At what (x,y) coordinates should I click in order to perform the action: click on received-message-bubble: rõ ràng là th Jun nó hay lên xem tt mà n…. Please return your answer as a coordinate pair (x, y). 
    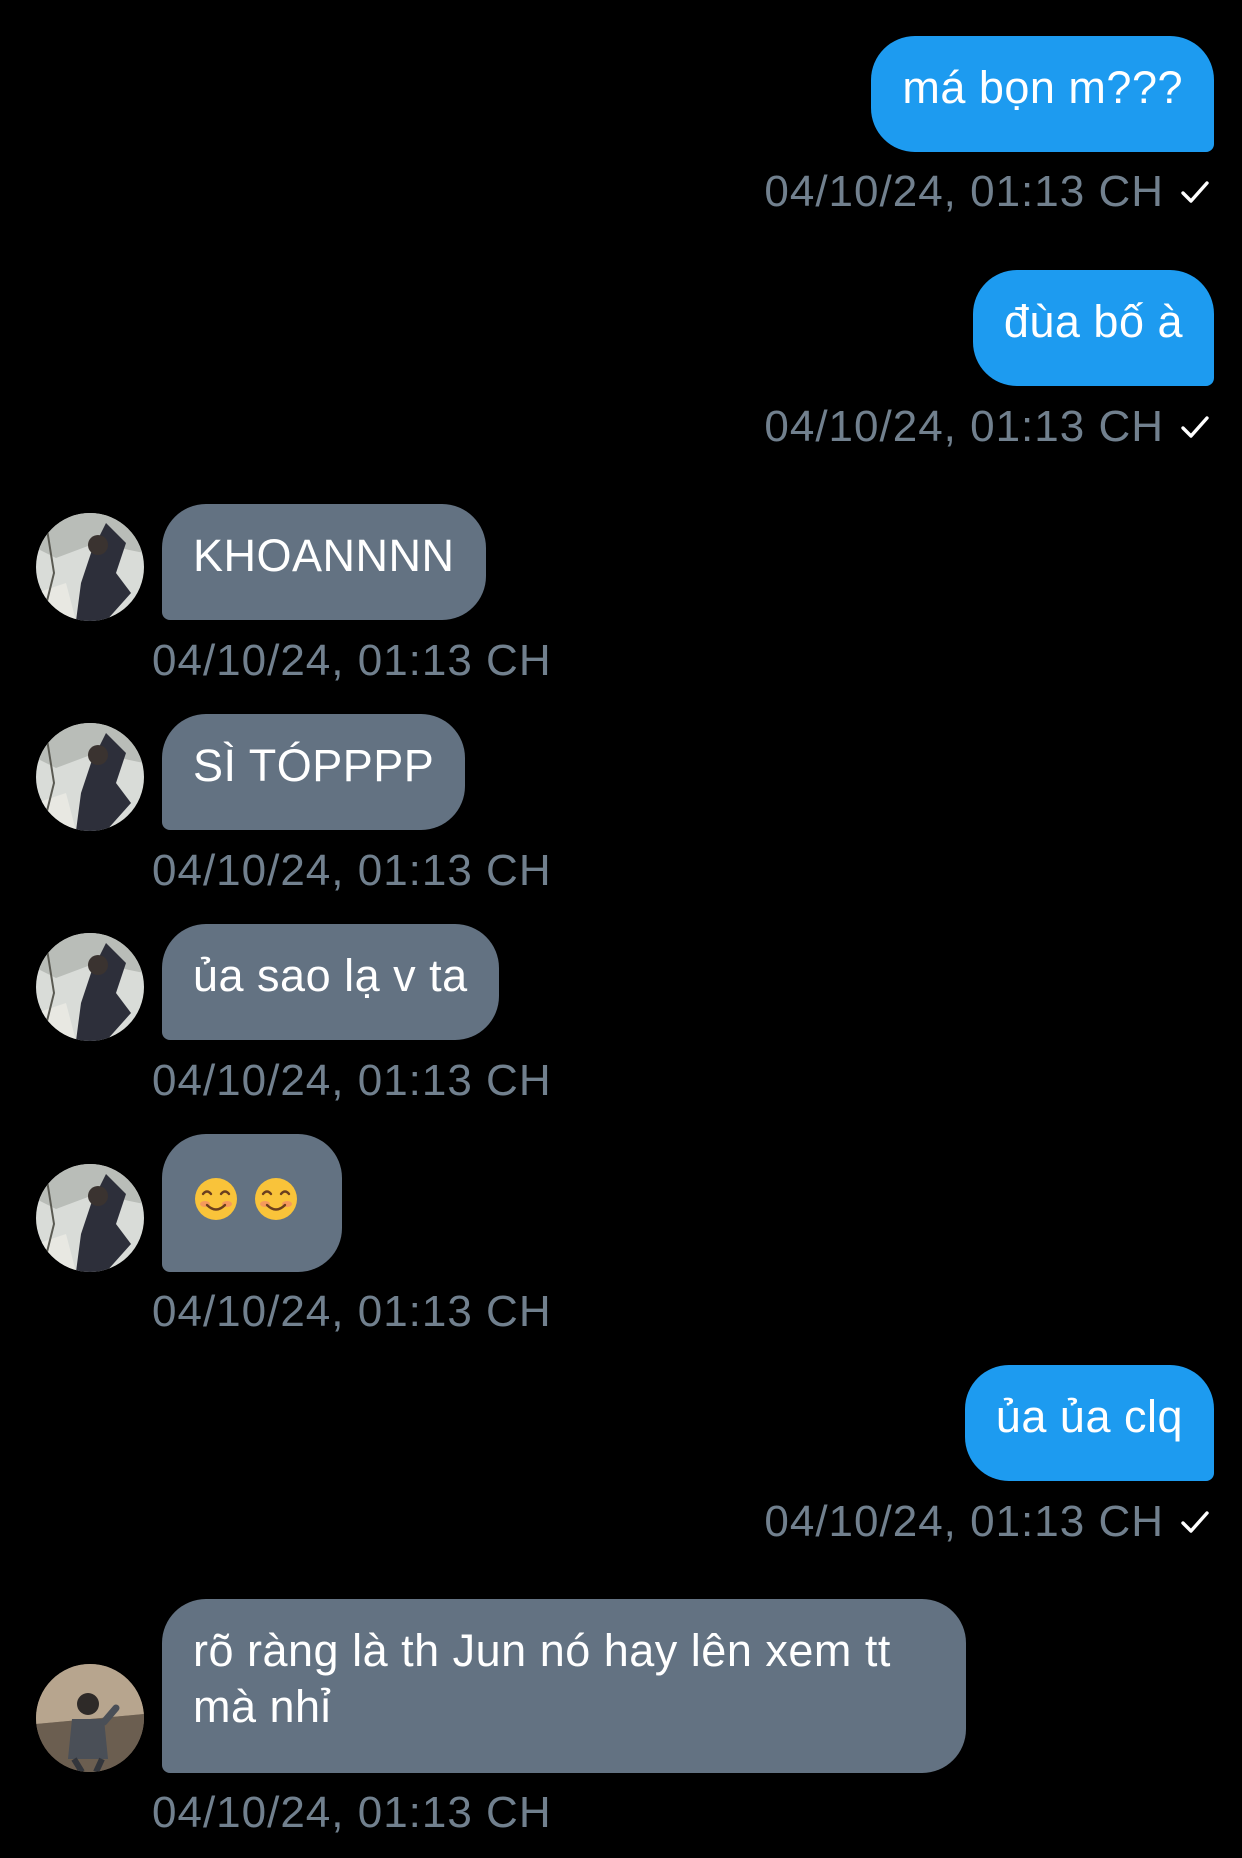
    Looking at the image, I should click on (564, 1686).